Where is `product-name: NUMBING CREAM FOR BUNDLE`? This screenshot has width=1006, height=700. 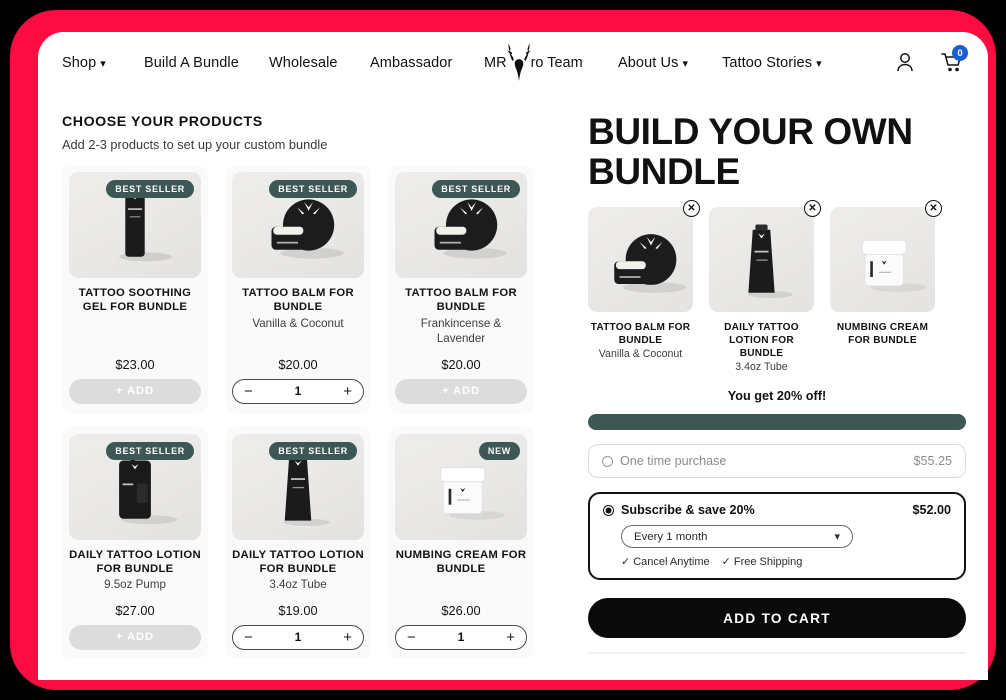
product-name: NUMBING CREAM FOR BUNDLE is located at coordinates (461, 561).